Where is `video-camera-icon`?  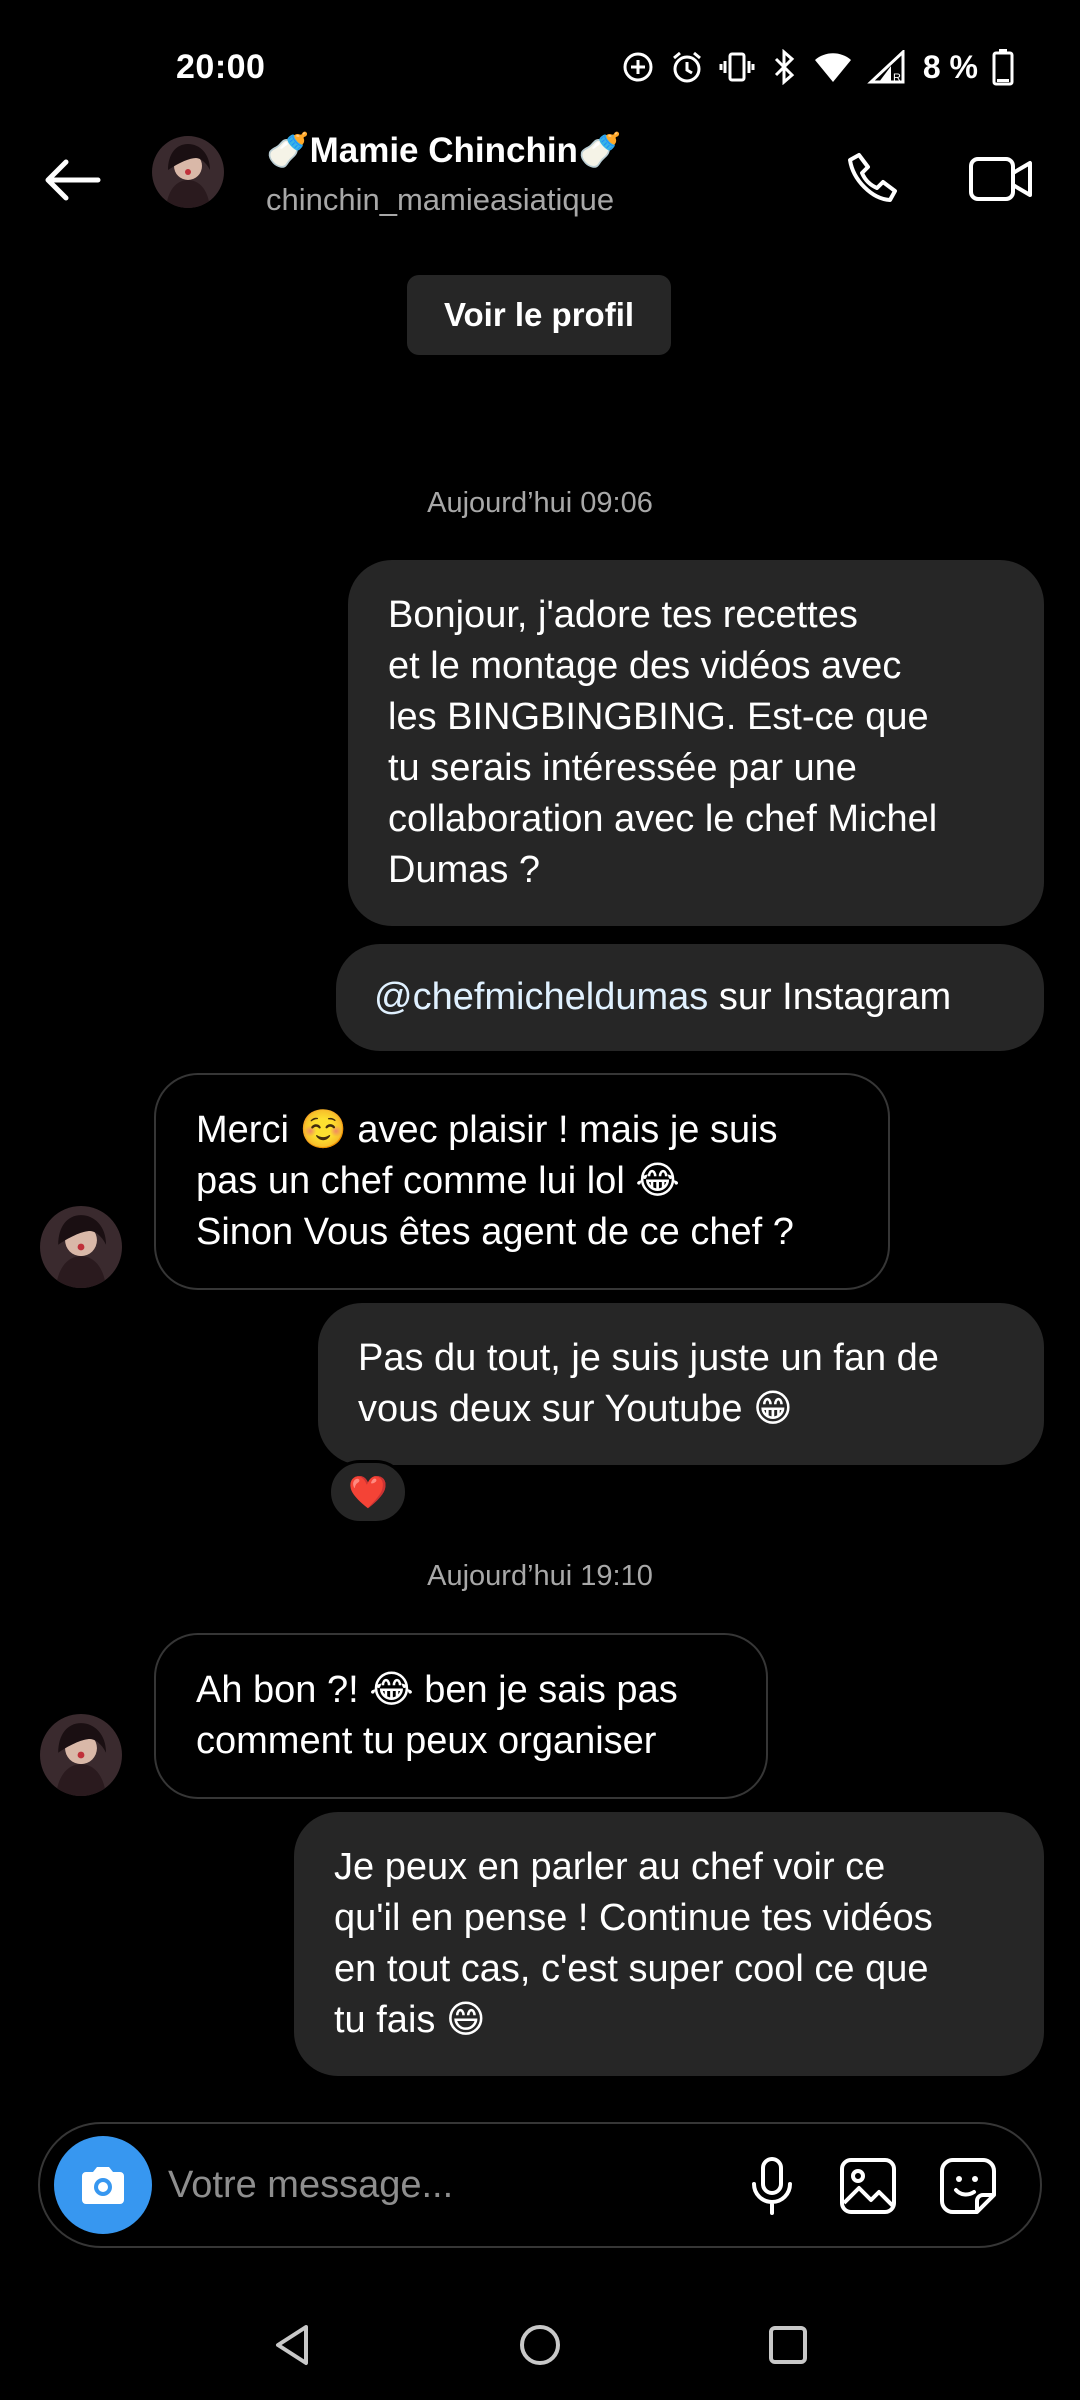 video-camera-icon is located at coordinates (1000, 179).